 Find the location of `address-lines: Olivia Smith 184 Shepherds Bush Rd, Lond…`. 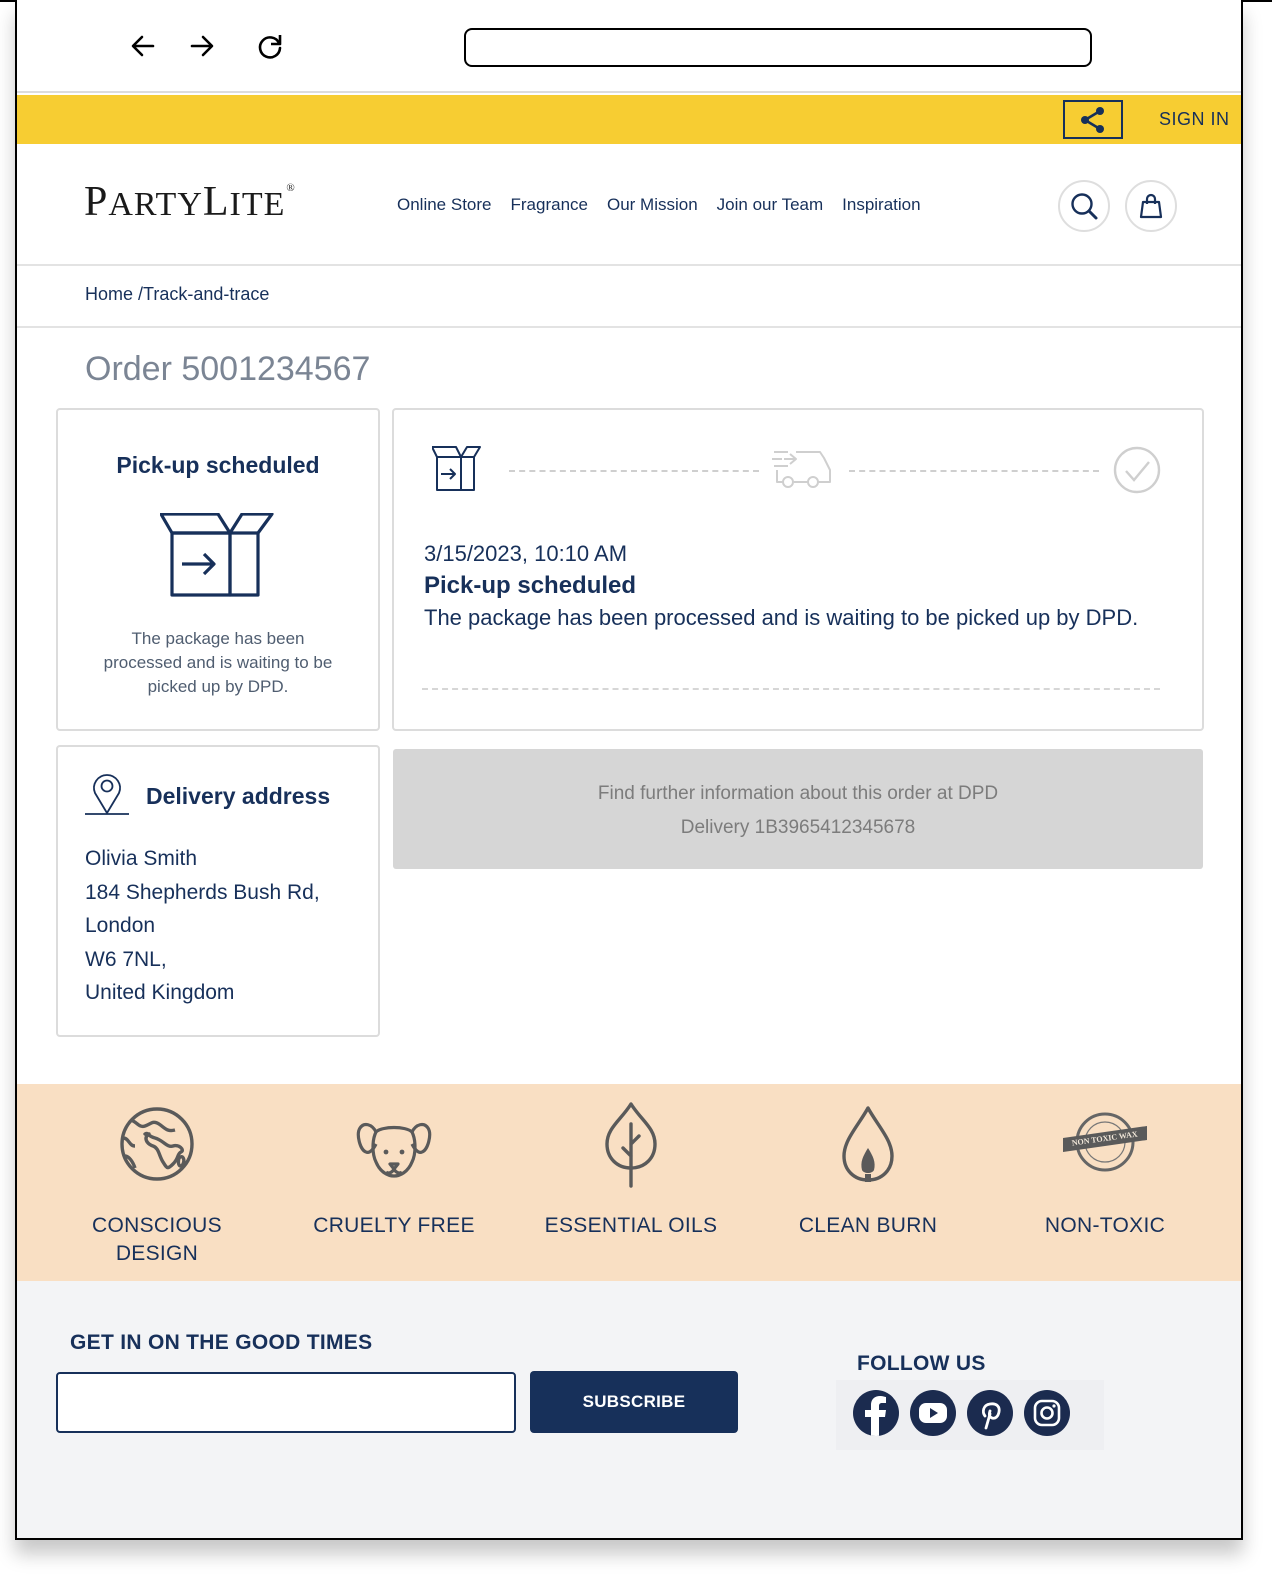

address-lines: Olivia Smith 184 Shepherds Bush Rd, Lond… is located at coordinates (202, 926).